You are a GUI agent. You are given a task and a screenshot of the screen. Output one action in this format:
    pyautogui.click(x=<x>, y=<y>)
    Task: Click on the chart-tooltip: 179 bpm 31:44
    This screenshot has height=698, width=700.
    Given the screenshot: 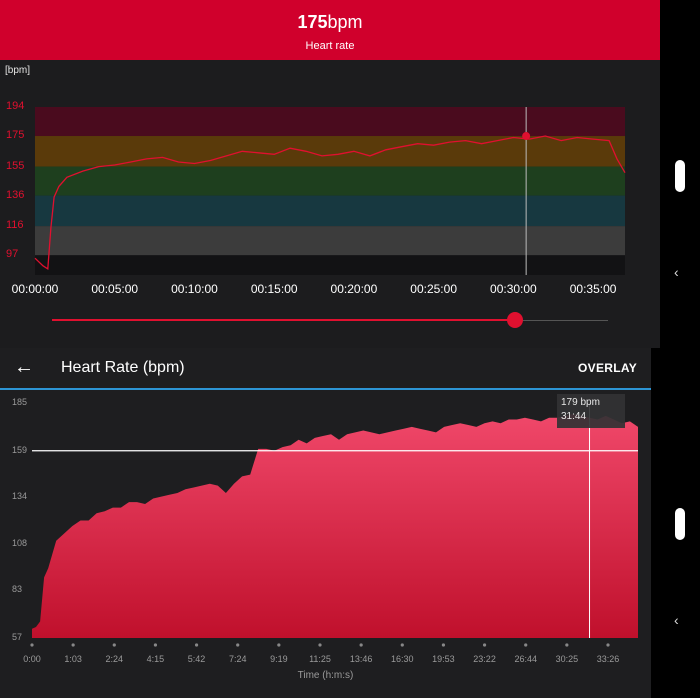 What is the action you would take?
    pyautogui.click(x=591, y=411)
    